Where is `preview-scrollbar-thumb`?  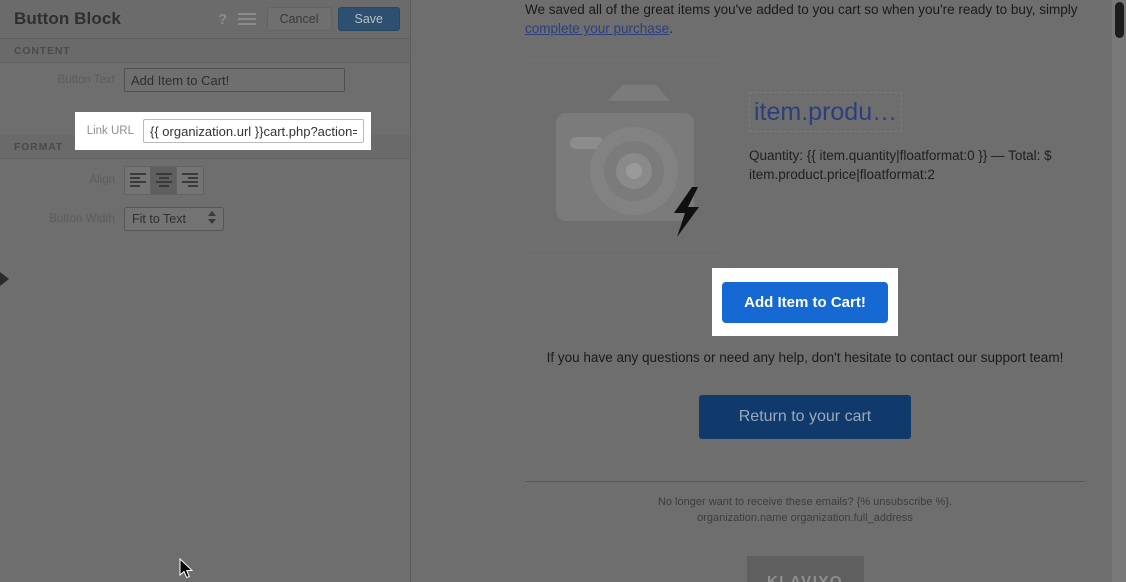 preview-scrollbar-thumb is located at coordinates (1119, 20).